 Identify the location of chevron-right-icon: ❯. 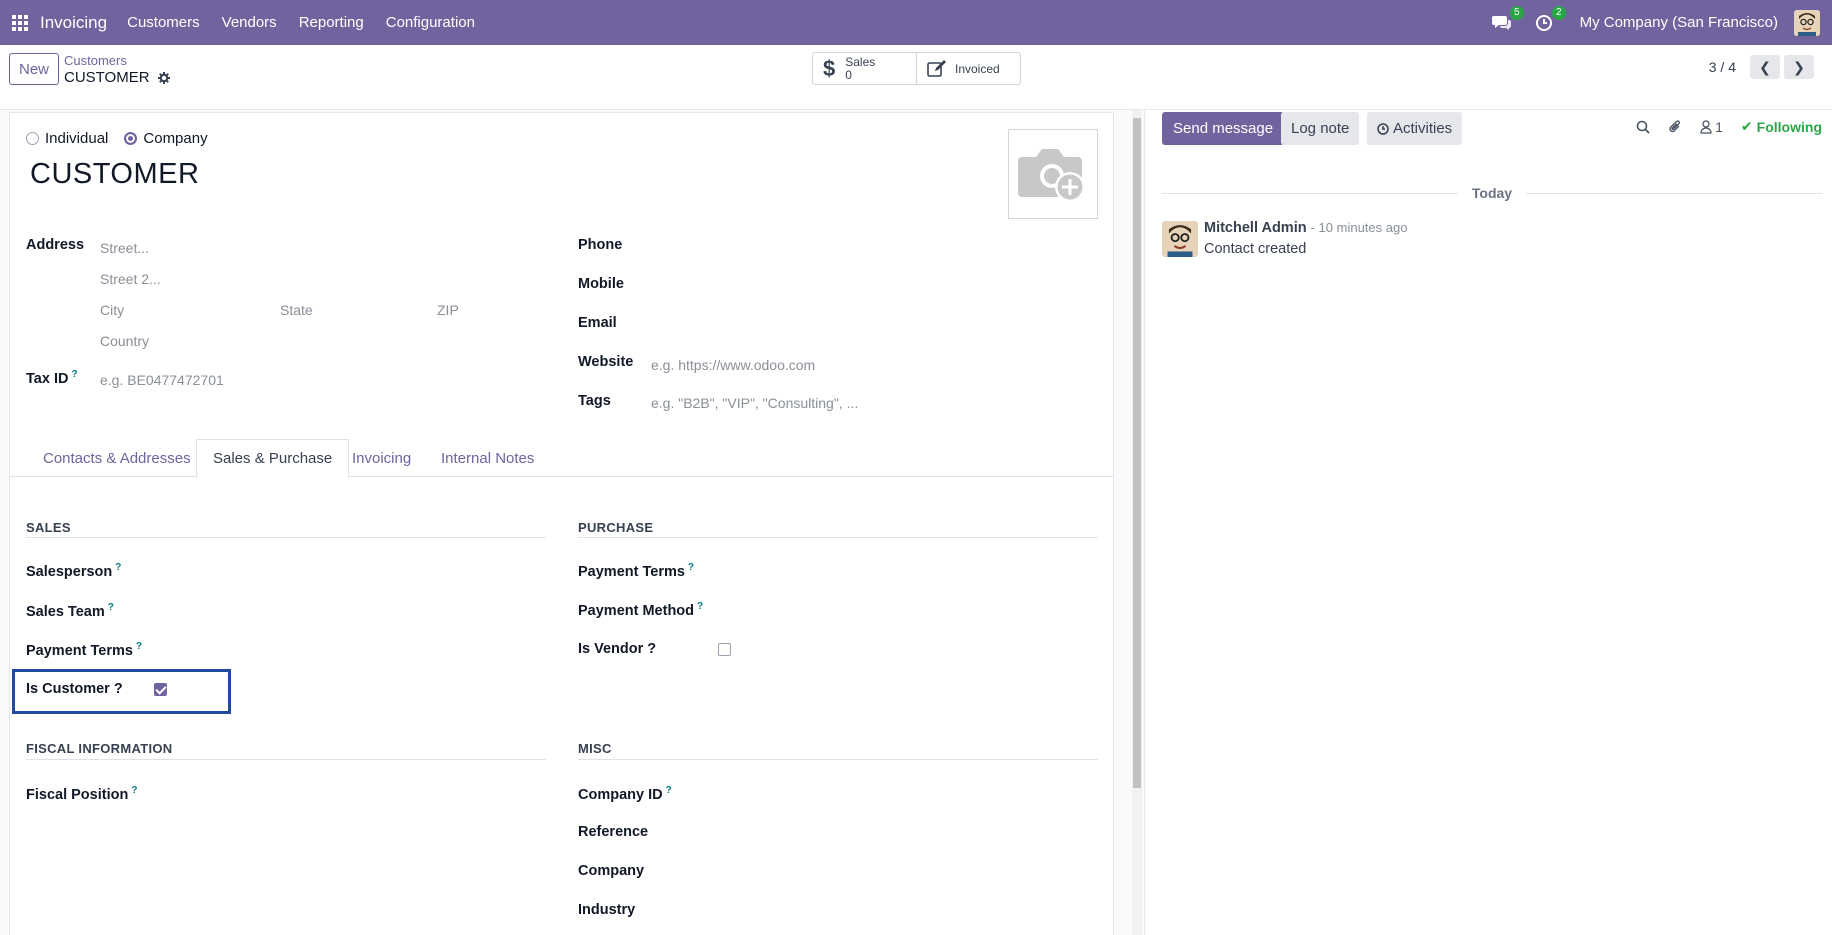
(1799, 66).